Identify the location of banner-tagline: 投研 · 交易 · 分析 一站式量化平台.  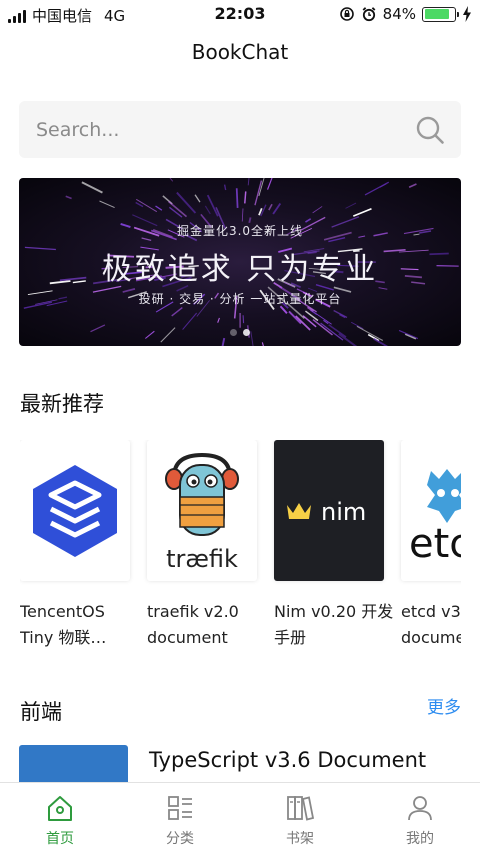
(240, 299).